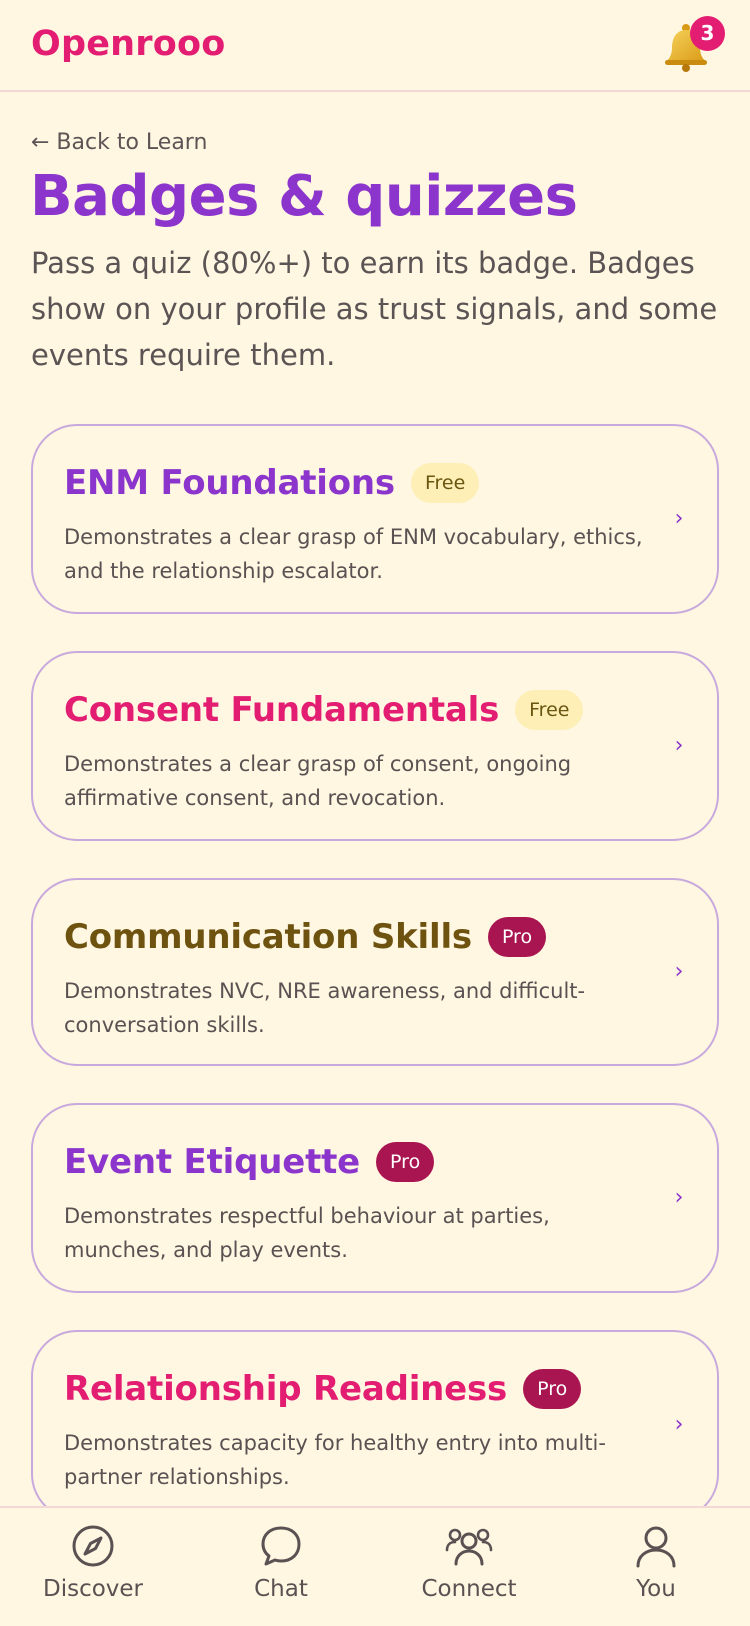 This screenshot has height=1626, width=750. What do you see at coordinates (268, 937) in the screenshot?
I see `badge-title: Communication Skills` at bounding box center [268, 937].